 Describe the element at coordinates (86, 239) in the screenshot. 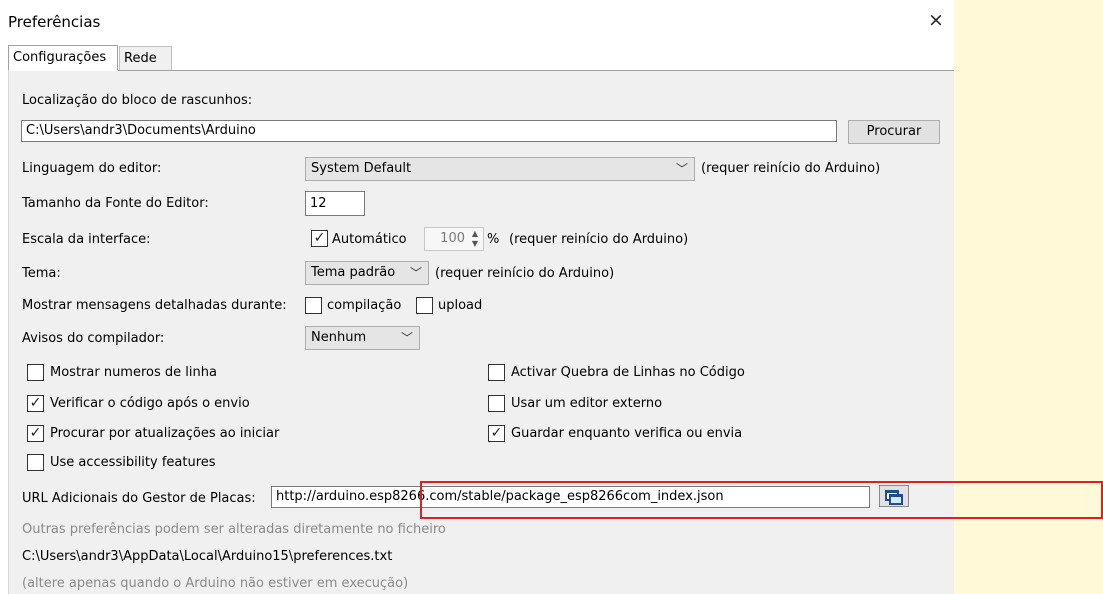

I see `scale-label: Escala da interface:` at that location.